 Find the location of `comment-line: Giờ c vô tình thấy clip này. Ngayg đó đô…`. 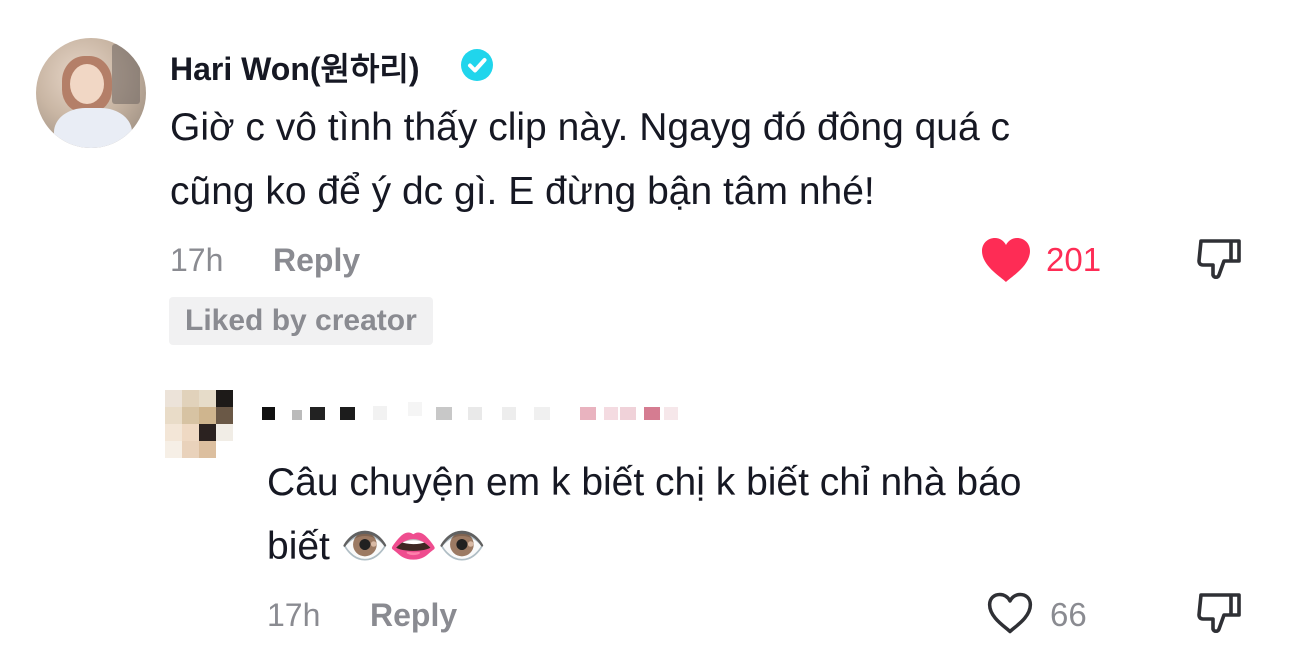

comment-line: Giờ c vô tình thấy clip này. Ngayg đó đô… is located at coordinates (590, 127).